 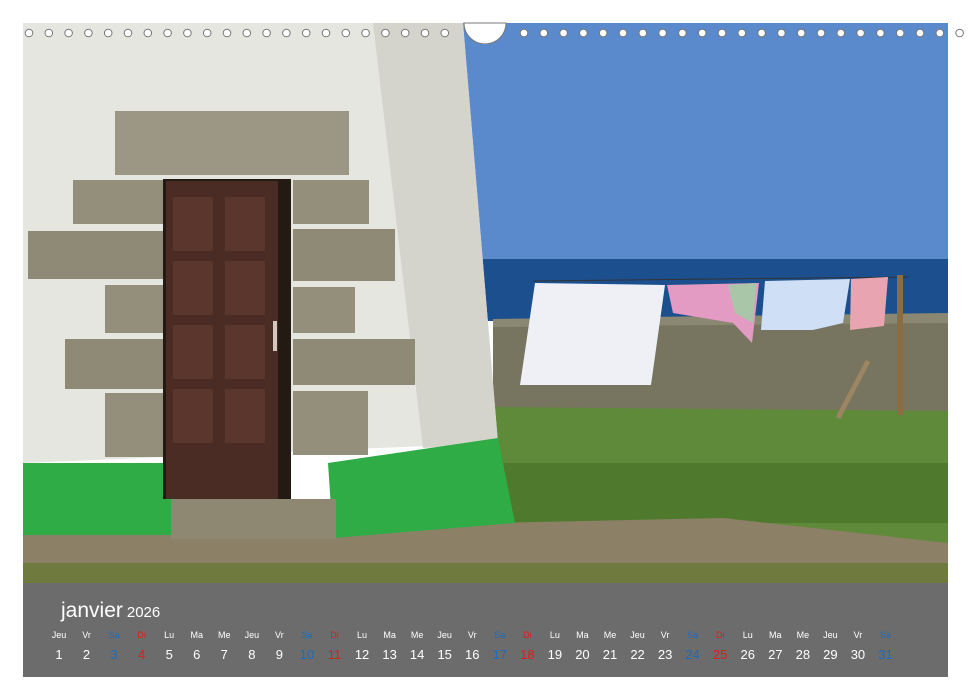 I want to click on day-number: 31, so click(x=885, y=654).